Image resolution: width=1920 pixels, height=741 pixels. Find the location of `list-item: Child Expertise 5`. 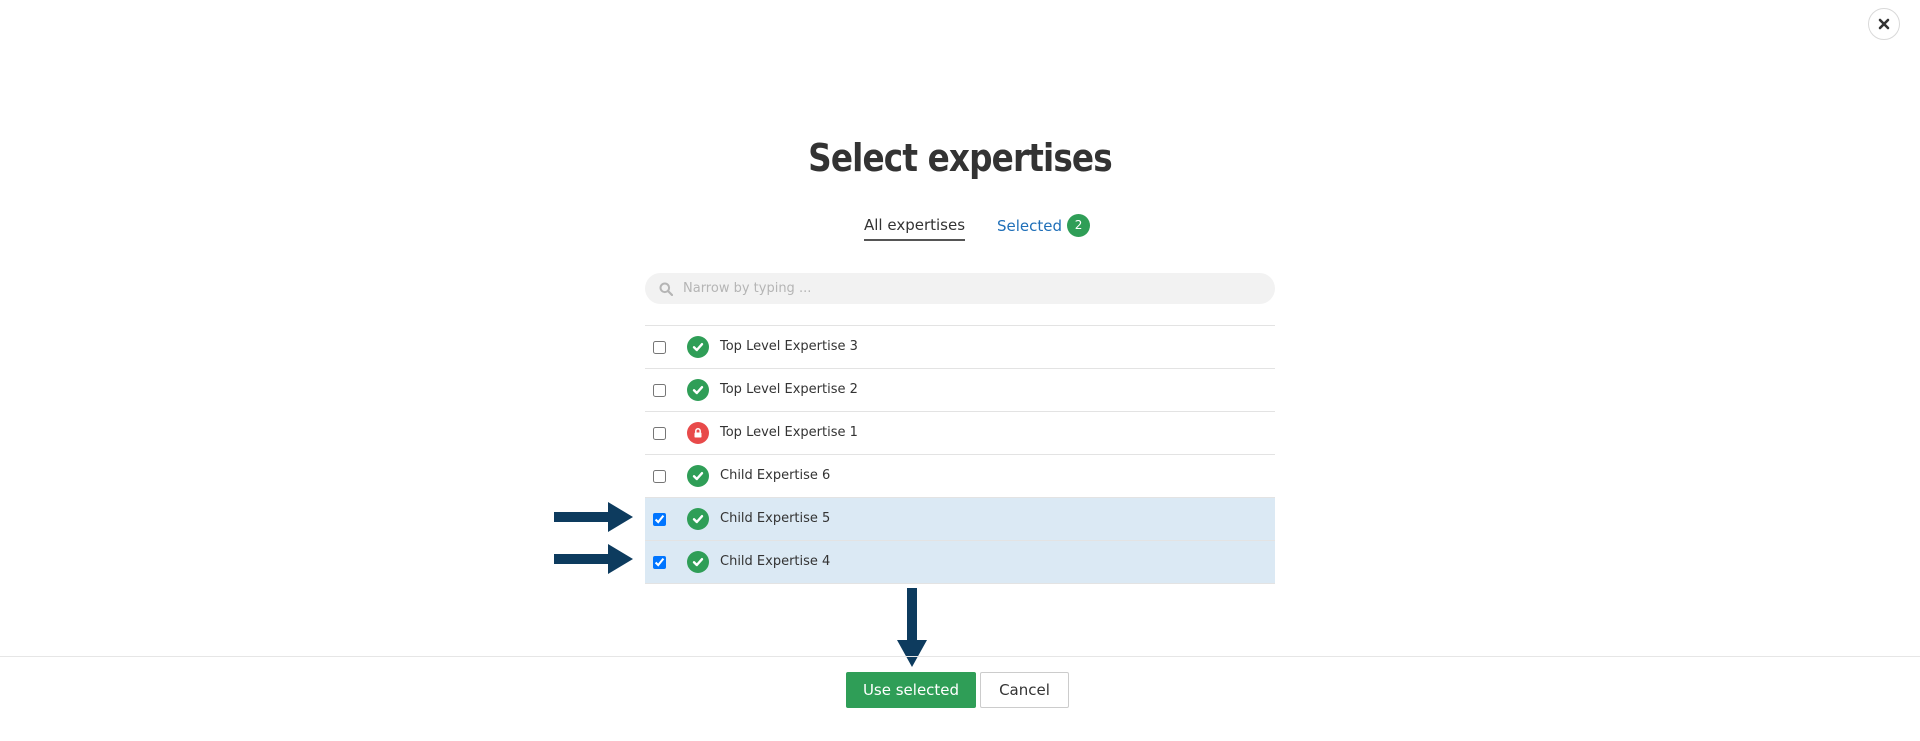

list-item: Child Expertise 5 is located at coordinates (960, 519).